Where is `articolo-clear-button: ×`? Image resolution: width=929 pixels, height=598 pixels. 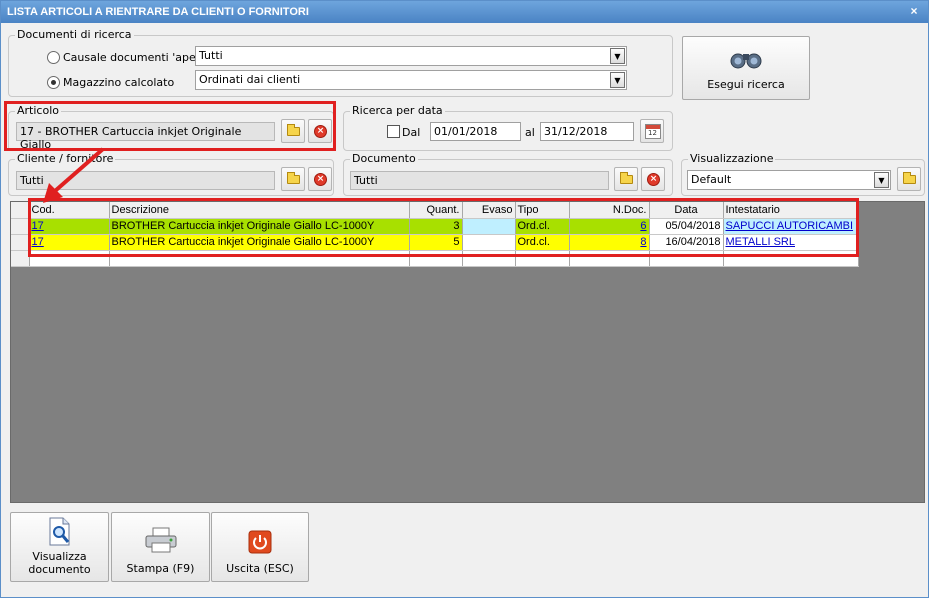
articolo-clear-button: × is located at coordinates (320, 131).